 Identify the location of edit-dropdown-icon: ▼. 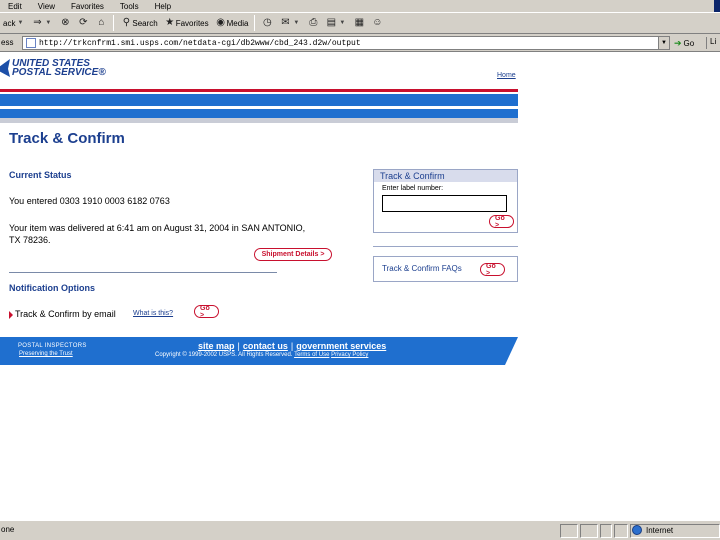
(342, 23).